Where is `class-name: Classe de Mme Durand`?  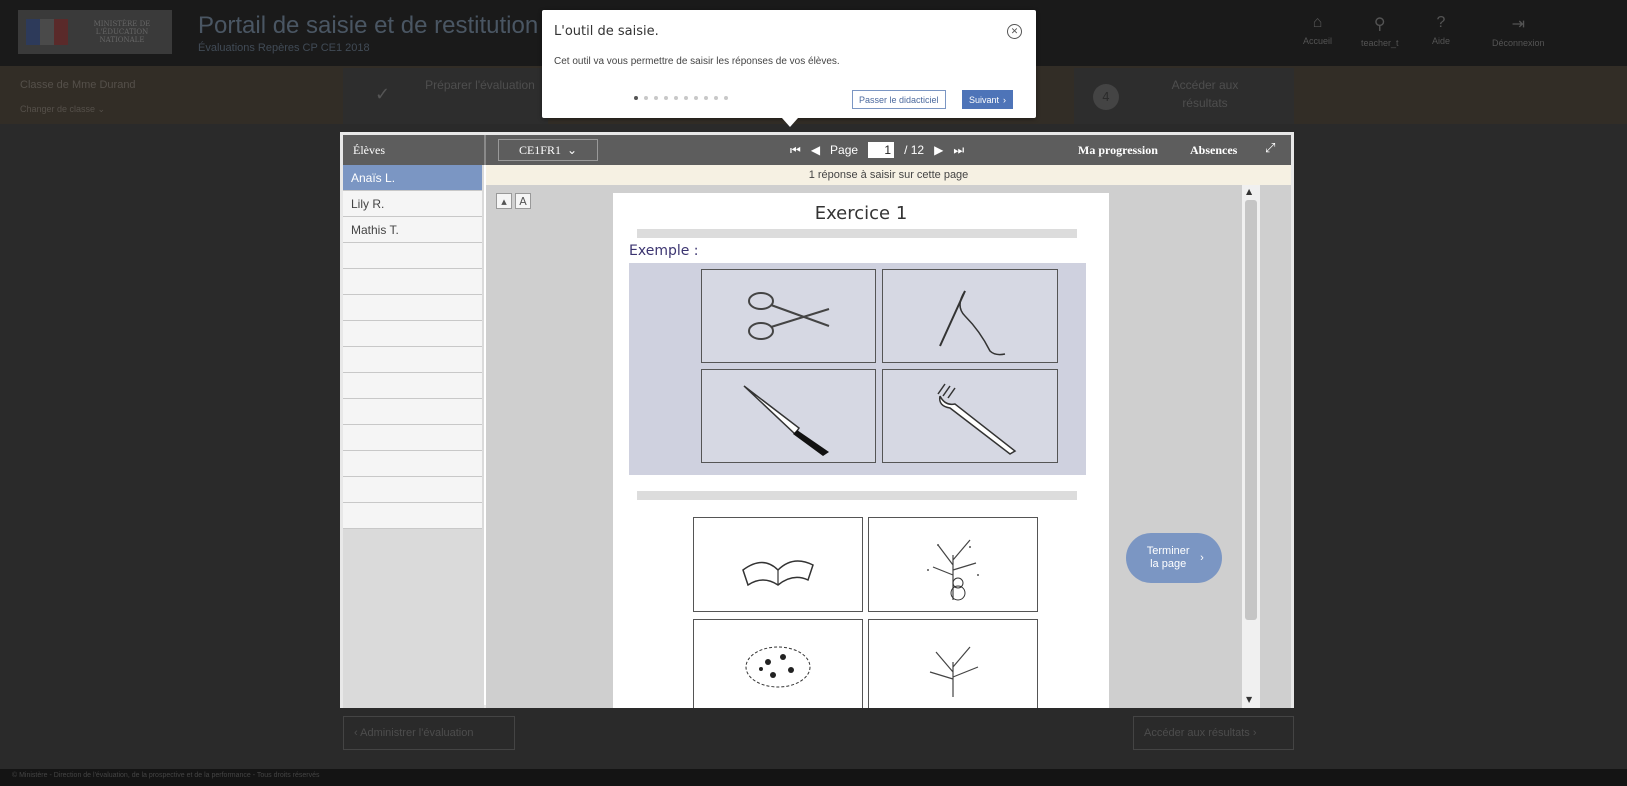 class-name: Classe de Mme Durand is located at coordinates (78, 85).